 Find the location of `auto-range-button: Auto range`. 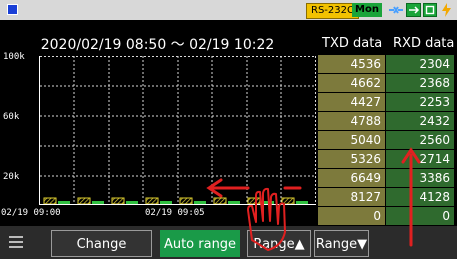

auto-range-button: Auto range is located at coordinates (200, 243).